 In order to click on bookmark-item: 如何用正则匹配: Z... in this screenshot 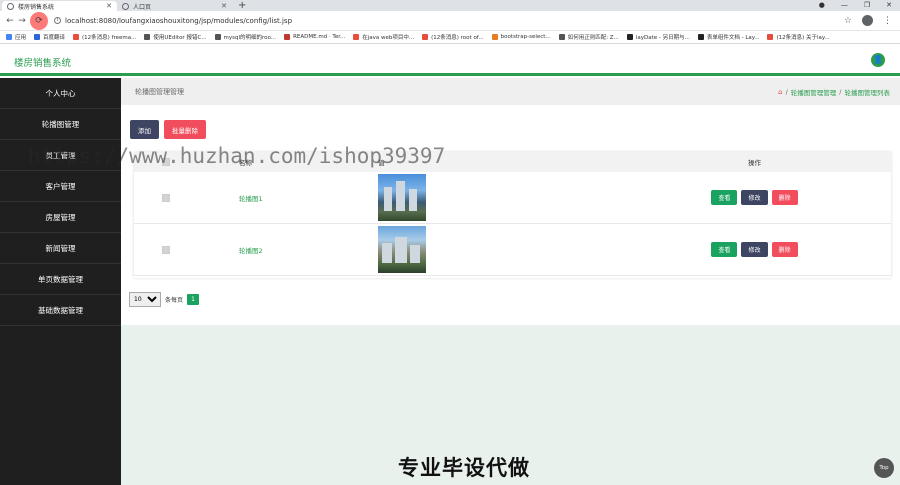, I will do `click(588, 37)`.